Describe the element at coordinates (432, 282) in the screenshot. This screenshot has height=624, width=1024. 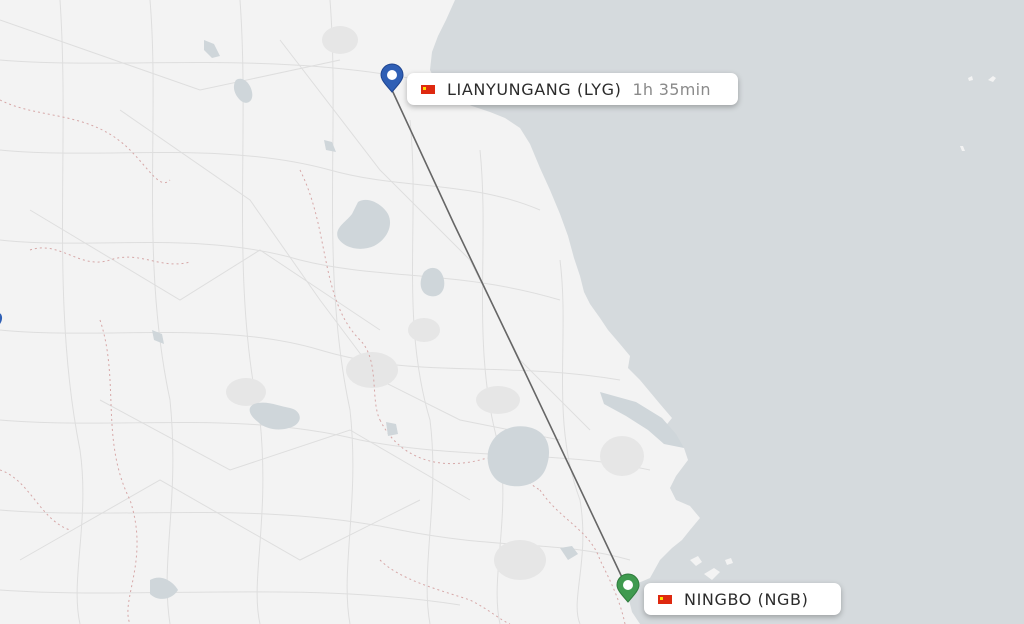
I see `lake-gaoyou` at that location.